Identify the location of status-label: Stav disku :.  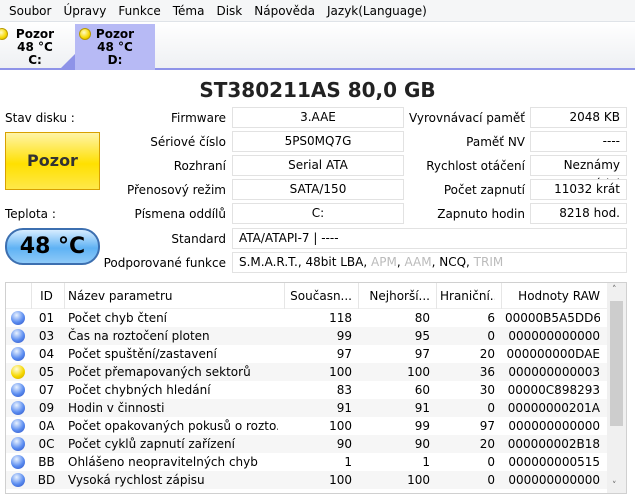
(40, 118).